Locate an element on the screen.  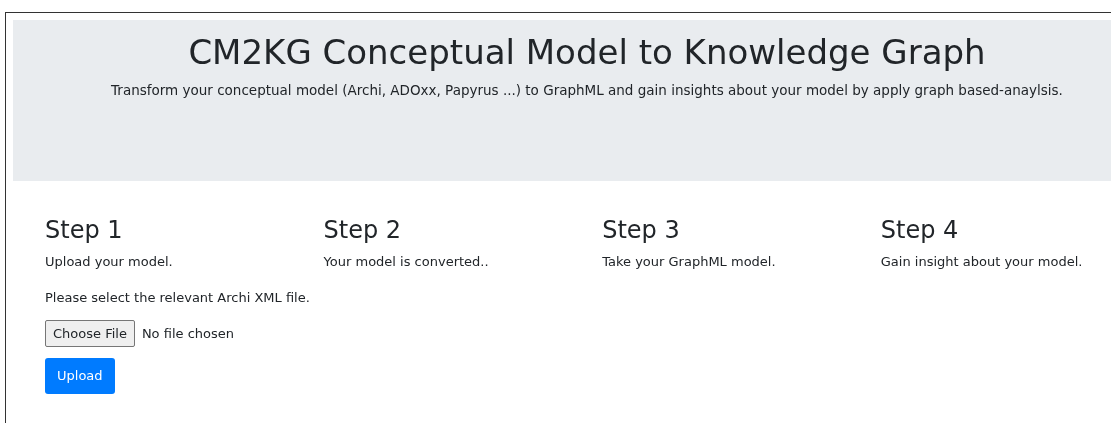
choose-file-button: Choose File is located at coordinates (90, 333).